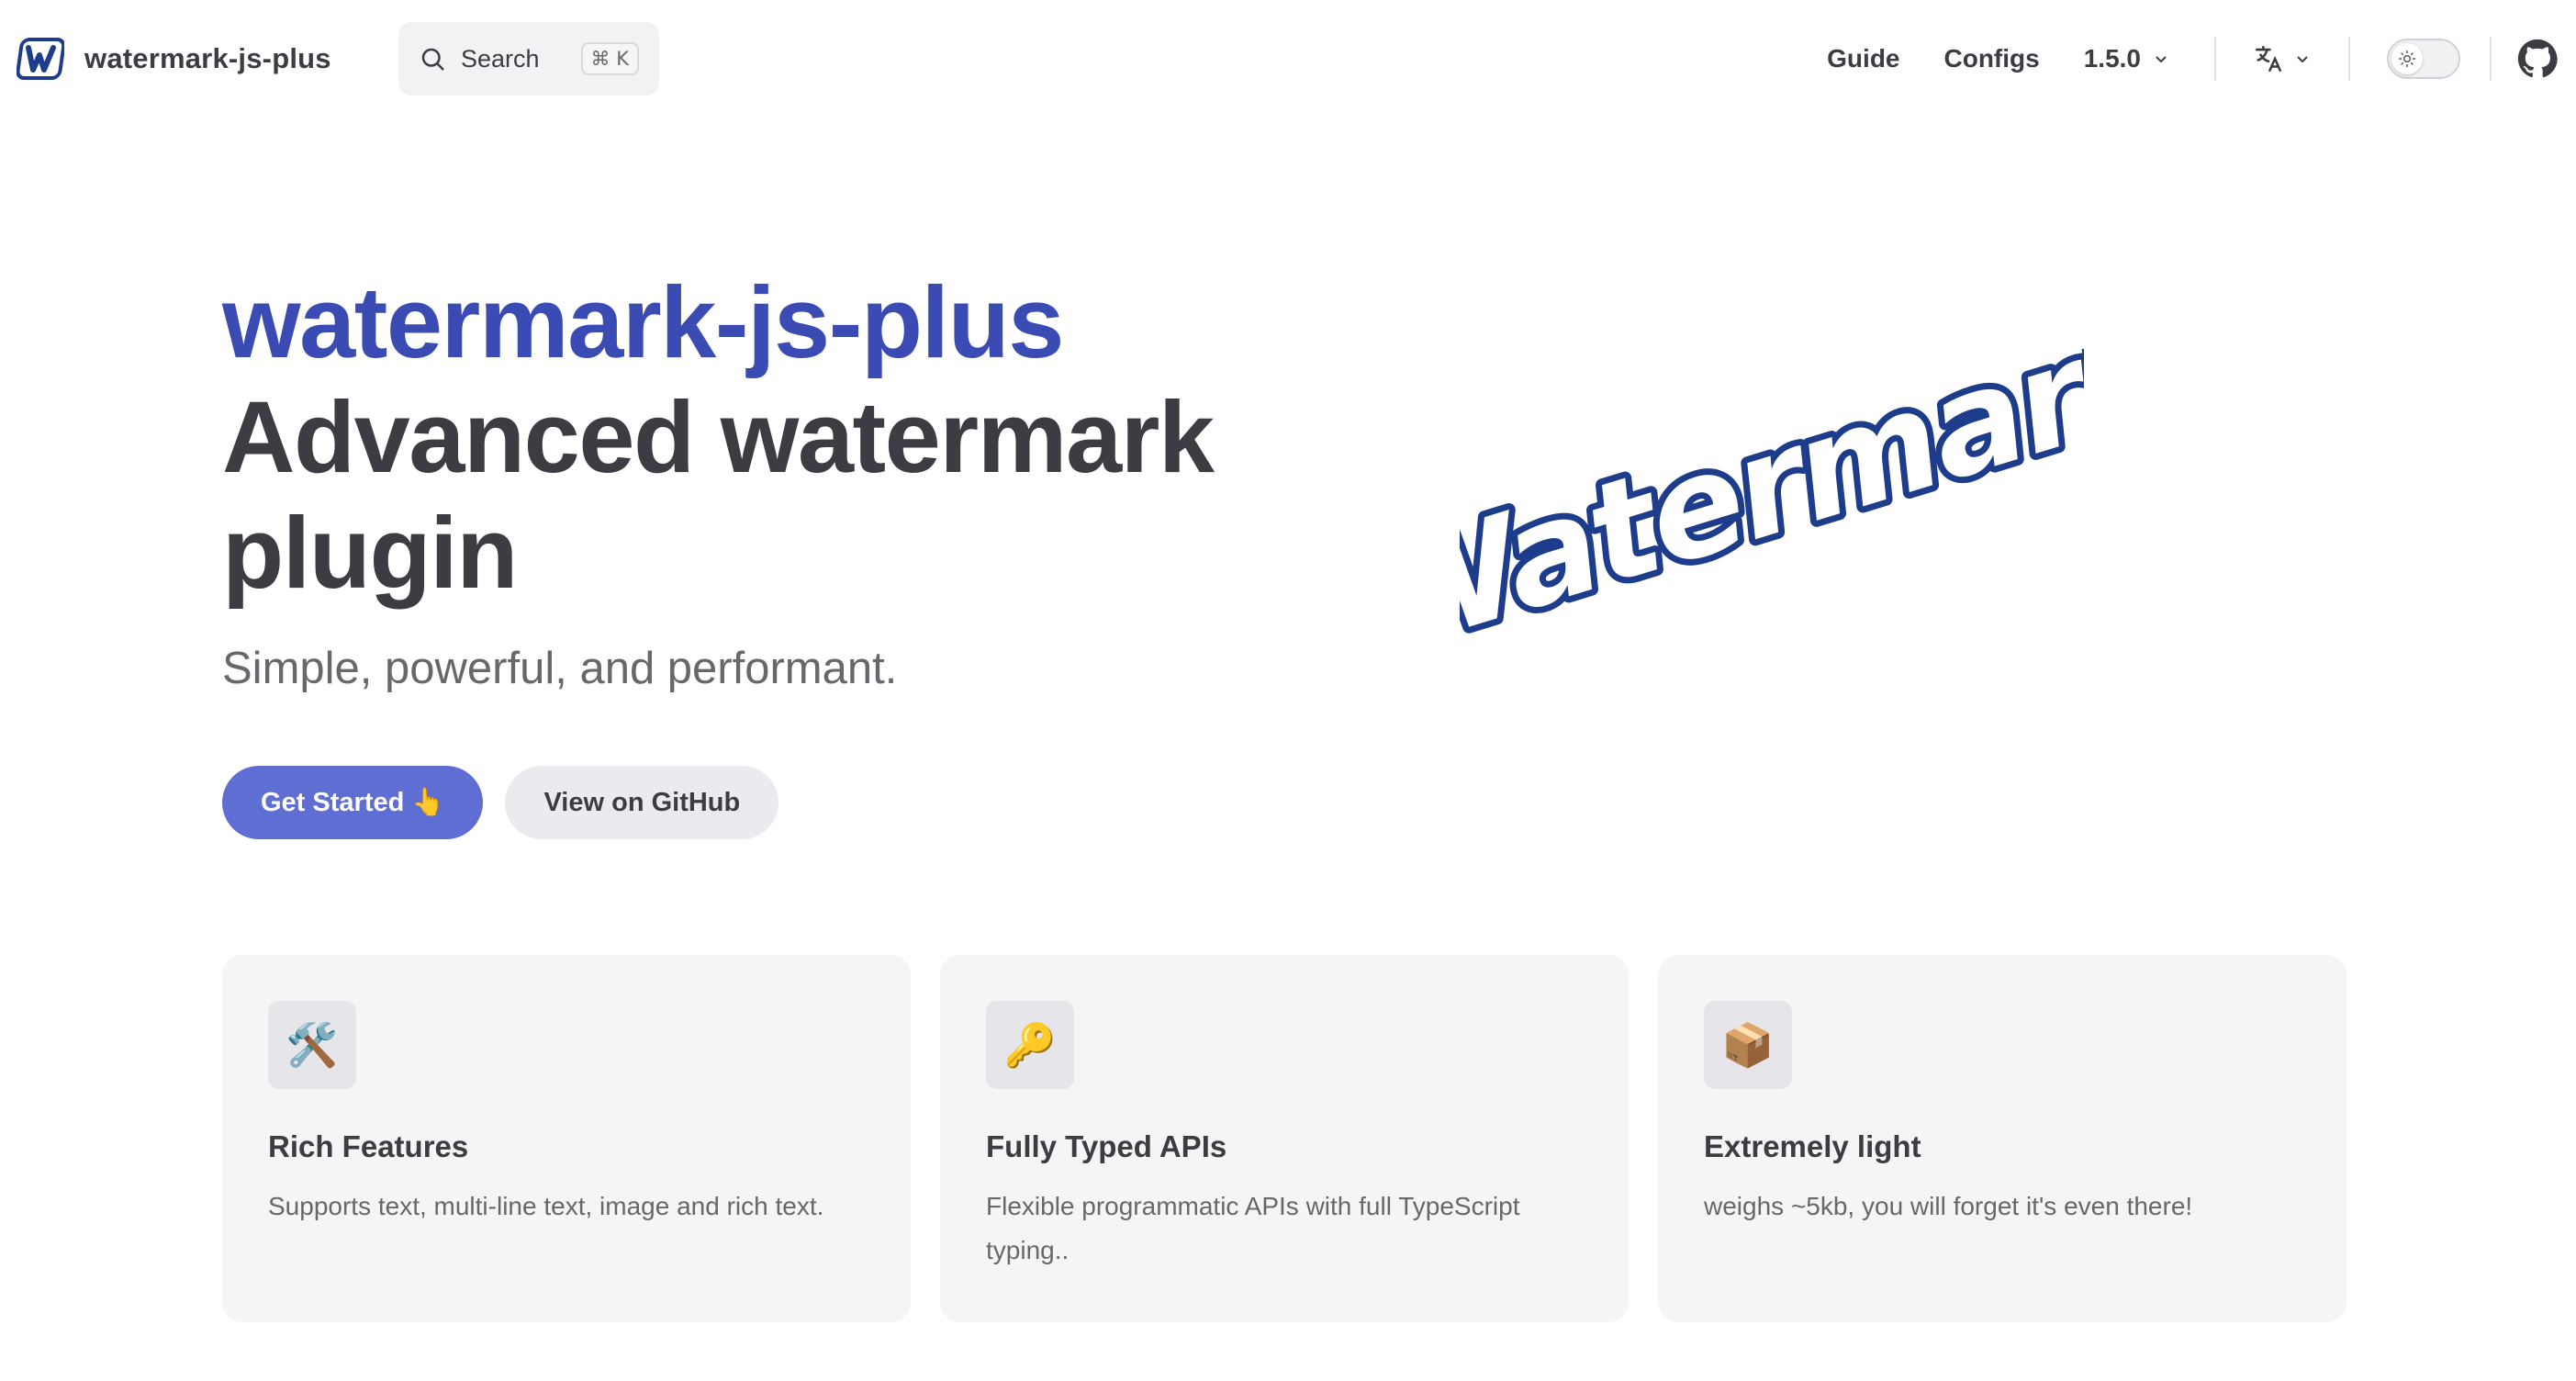 The image size is (2576, 1381). I want to click on hero-tagline: Simple, powerful, and performant., so click(560, 668).